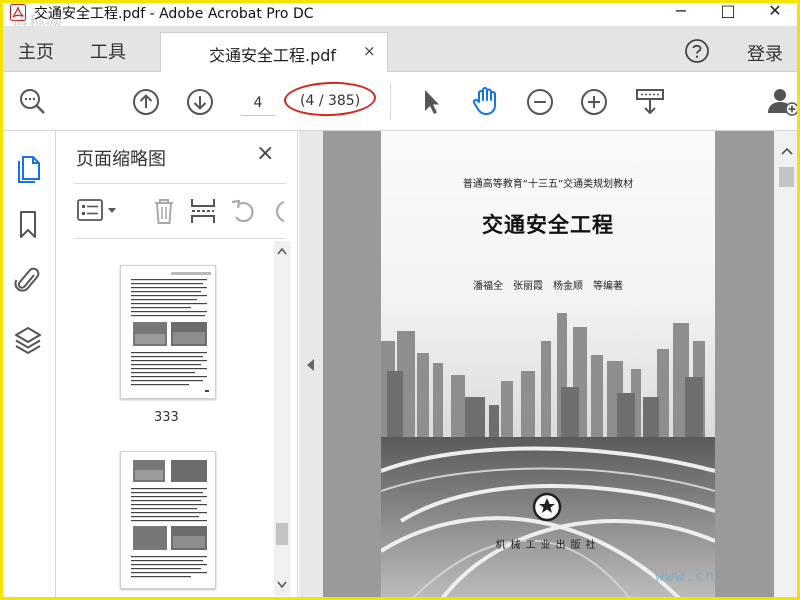  I want to click on hand-tool-icon, so click(486, 101).